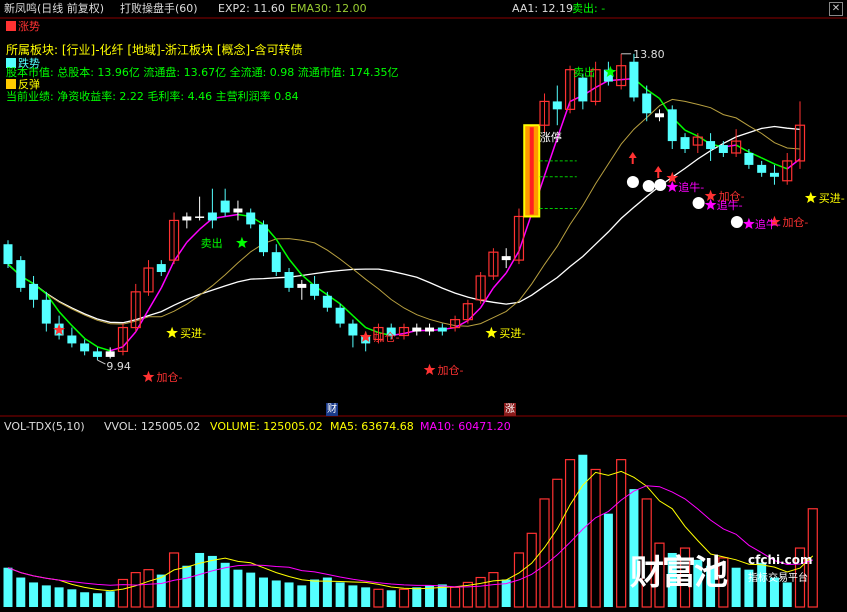 The image size is (847, 612). What do you see at coordinates (551, 137) in the screenshot?
I see `limit-up-label: 涨停` at bounding box center [551, 137].